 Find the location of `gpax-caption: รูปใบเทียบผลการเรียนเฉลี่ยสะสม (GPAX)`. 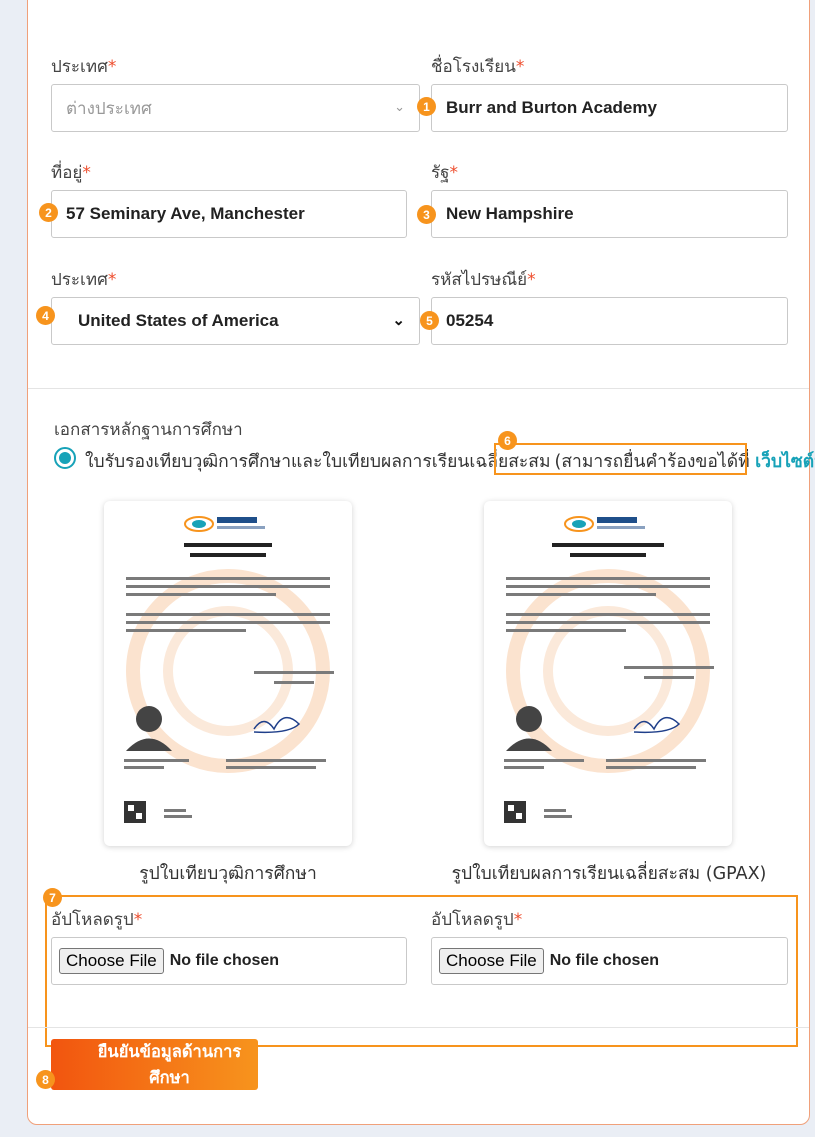

gpax-caption: รูปใบเทียบผลการเรียนเฉลี่ยสะสม (GPAX) is located at coordinates (609, 874).